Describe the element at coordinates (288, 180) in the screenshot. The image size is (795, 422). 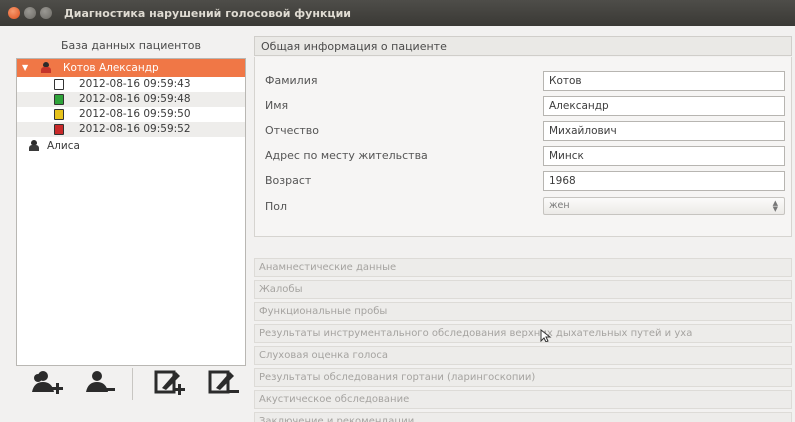
I see `birth-year-label: Возраст` at that location.